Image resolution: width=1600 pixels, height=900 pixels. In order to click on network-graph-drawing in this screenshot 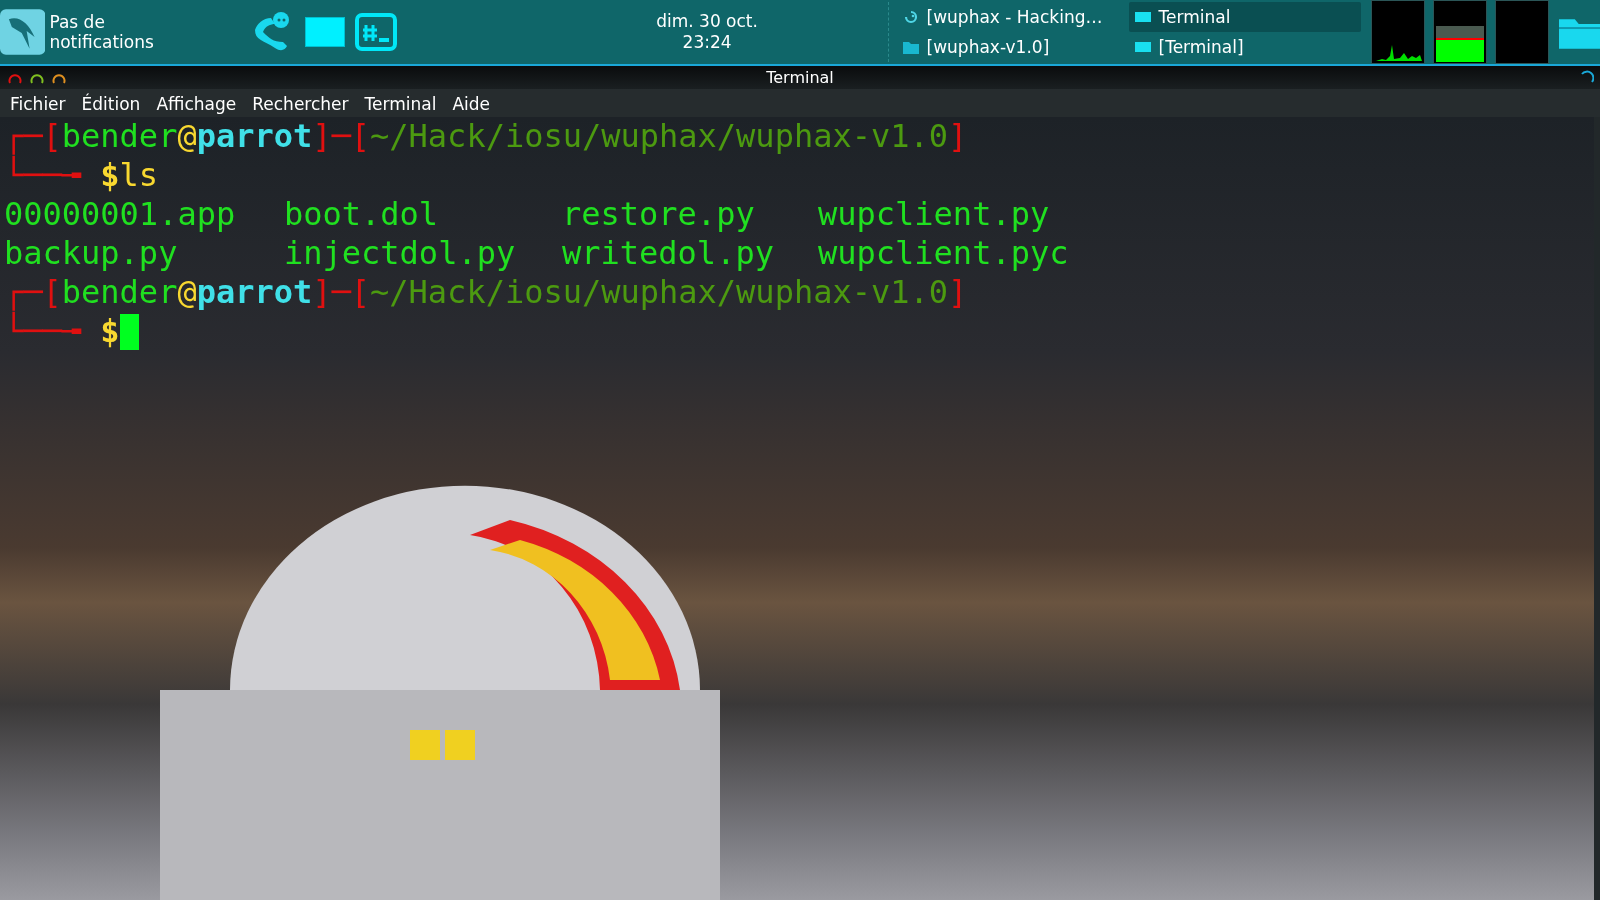, I will do `click(1521, 32)`.